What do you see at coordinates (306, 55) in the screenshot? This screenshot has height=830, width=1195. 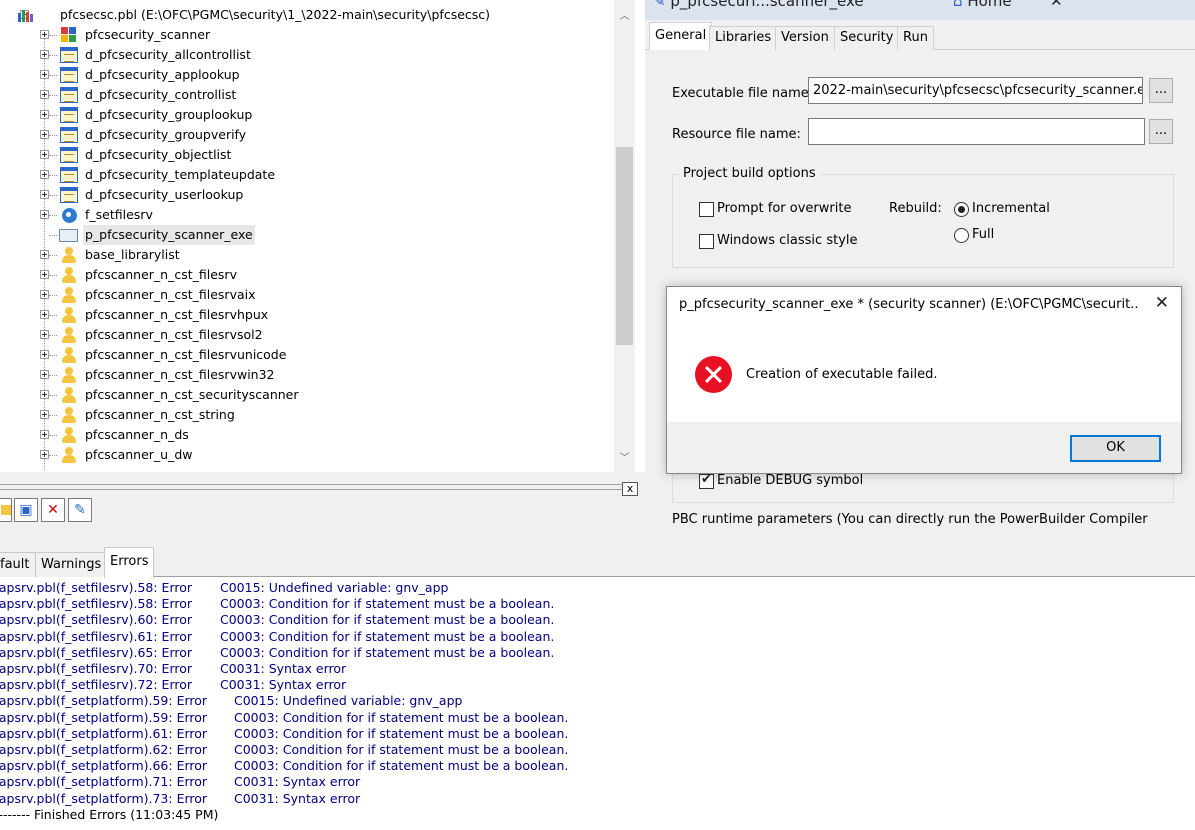 I see `tree-item: d_pfcsecurity_allcontrollist` at bounding box center [306, 55].